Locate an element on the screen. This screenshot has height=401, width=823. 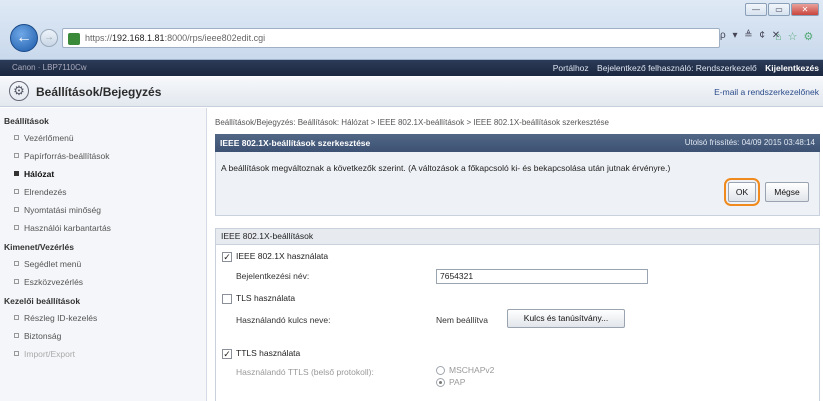
sidebar-item-label: Papírforrás-beállítások is located at coordinates (67, 156).